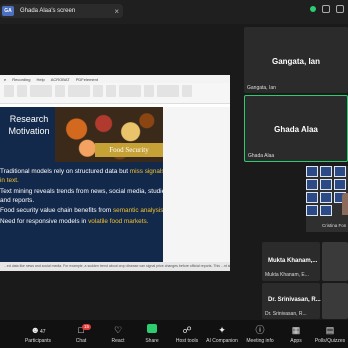  Describe the element at coordinates (330, 330) in the screenshot. I see `polls-icon: ▤` at that location.